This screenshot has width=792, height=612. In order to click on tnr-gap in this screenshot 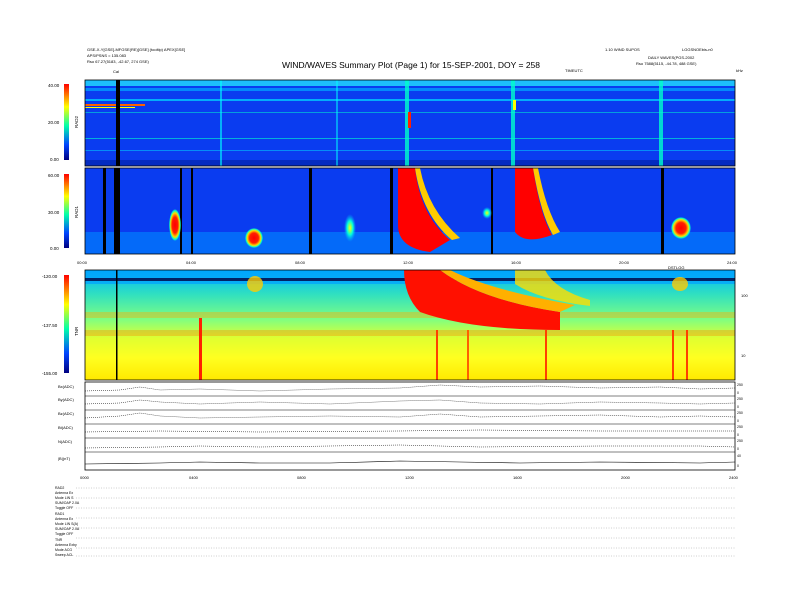, I will do `click(117, 325)`.